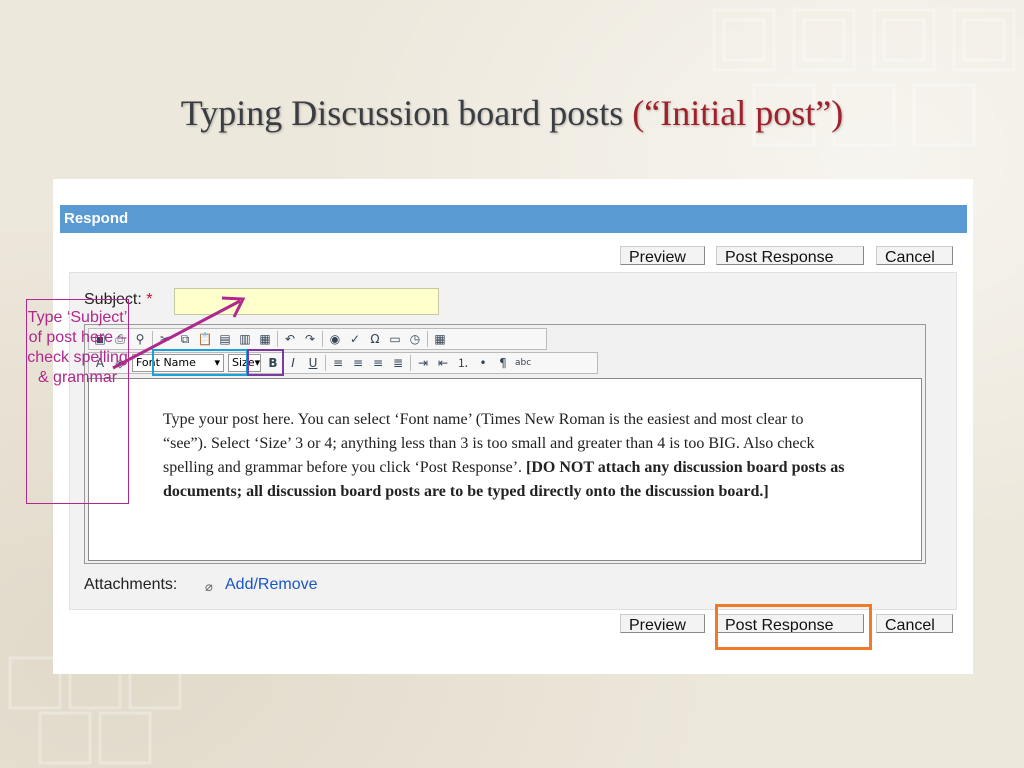  What do you see at coordinates (738, 113) in the screenshot?
I see `slide-title-accent: (“Initial post”)` at bounding box center [738, 113].